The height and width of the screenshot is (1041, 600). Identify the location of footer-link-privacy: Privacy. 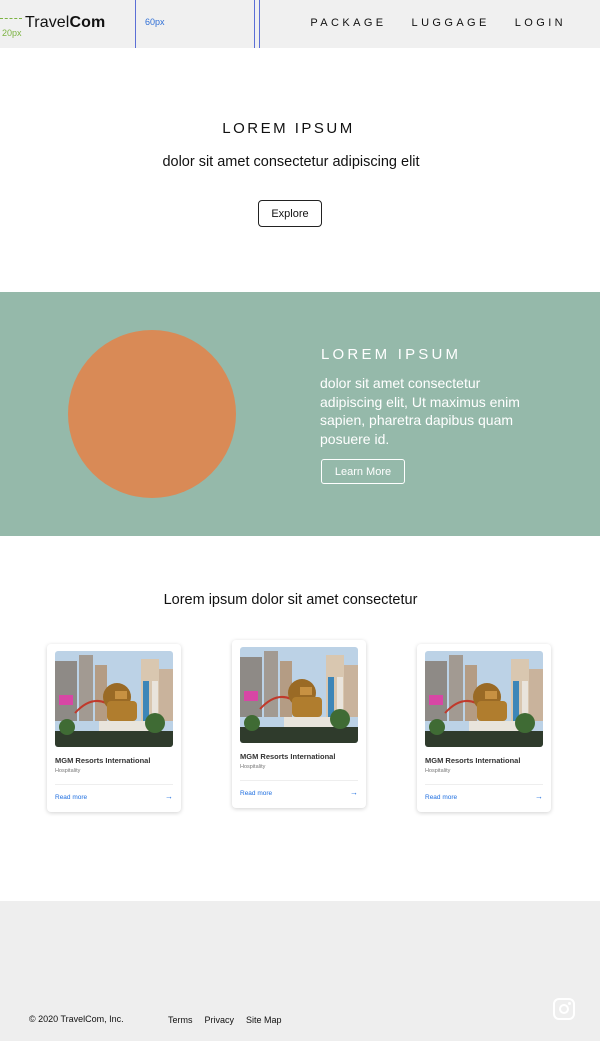
(220, 1020).